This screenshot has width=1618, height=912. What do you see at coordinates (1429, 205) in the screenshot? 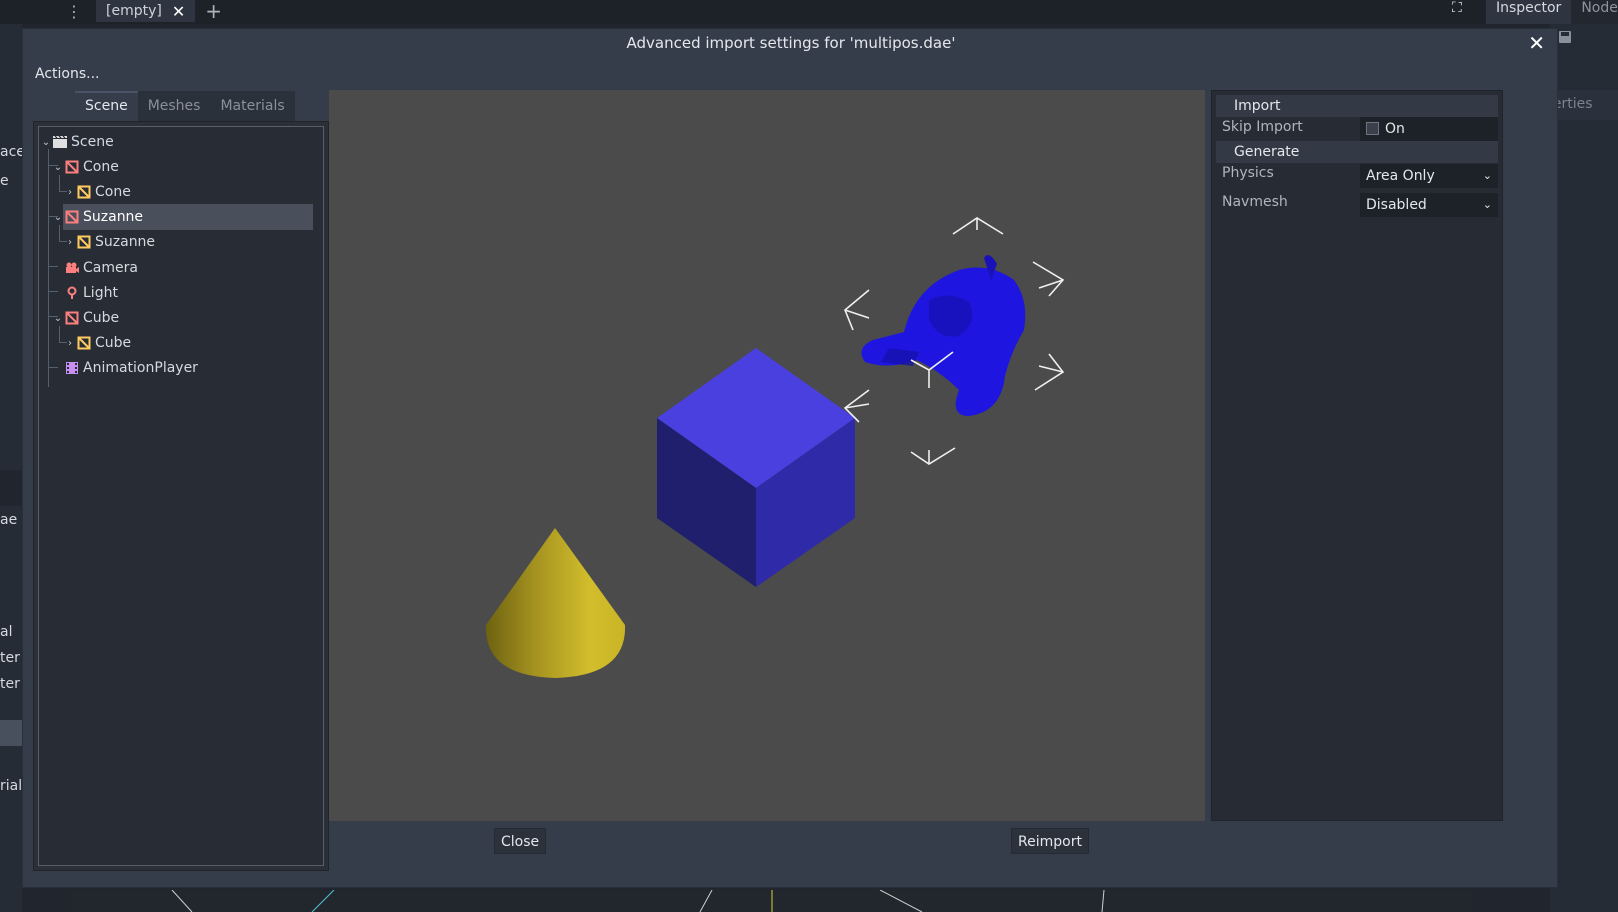
I see `navmesh-dropdown: Disabled ⌄` at bounding box center [1429, 205].